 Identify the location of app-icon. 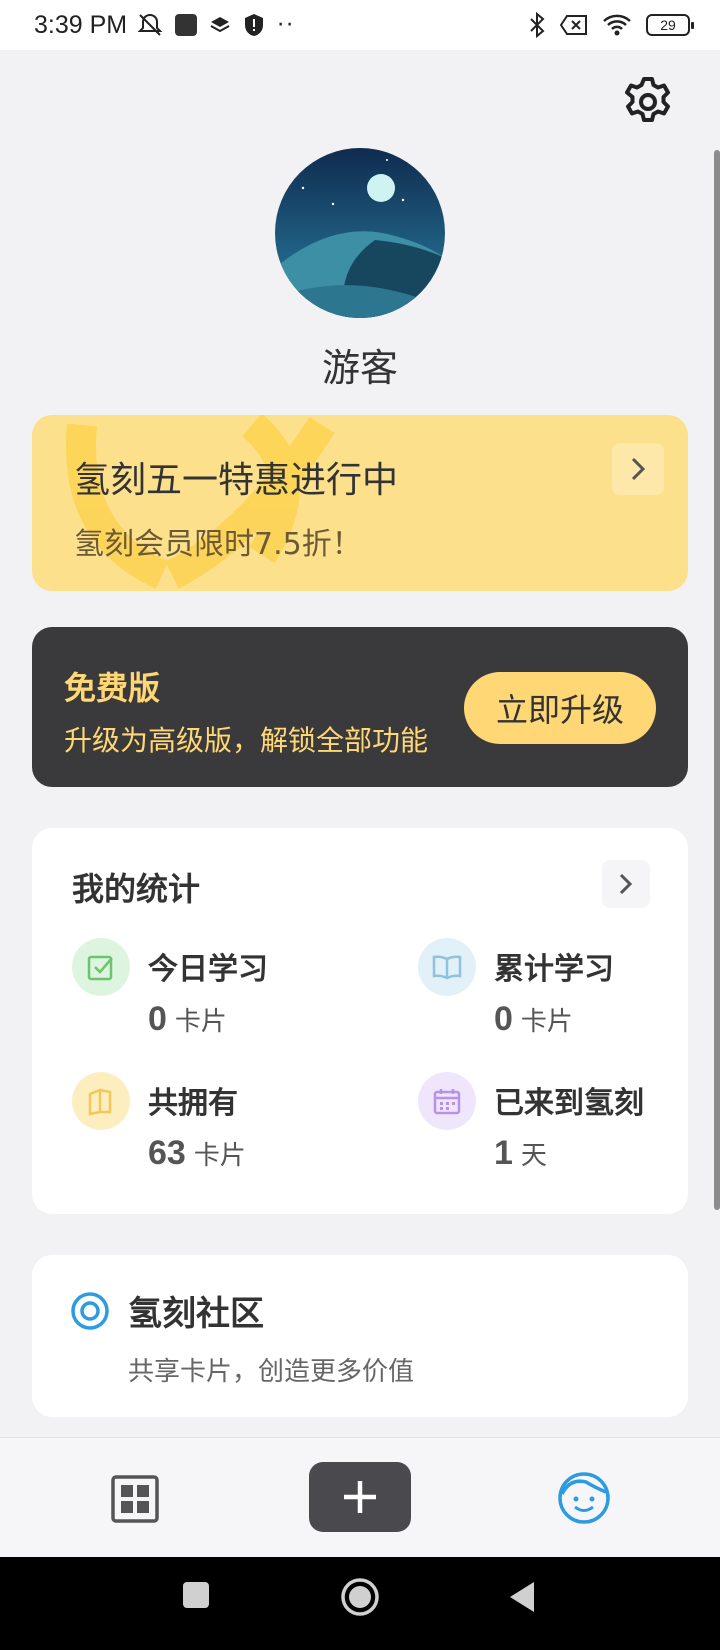
(186, 25).